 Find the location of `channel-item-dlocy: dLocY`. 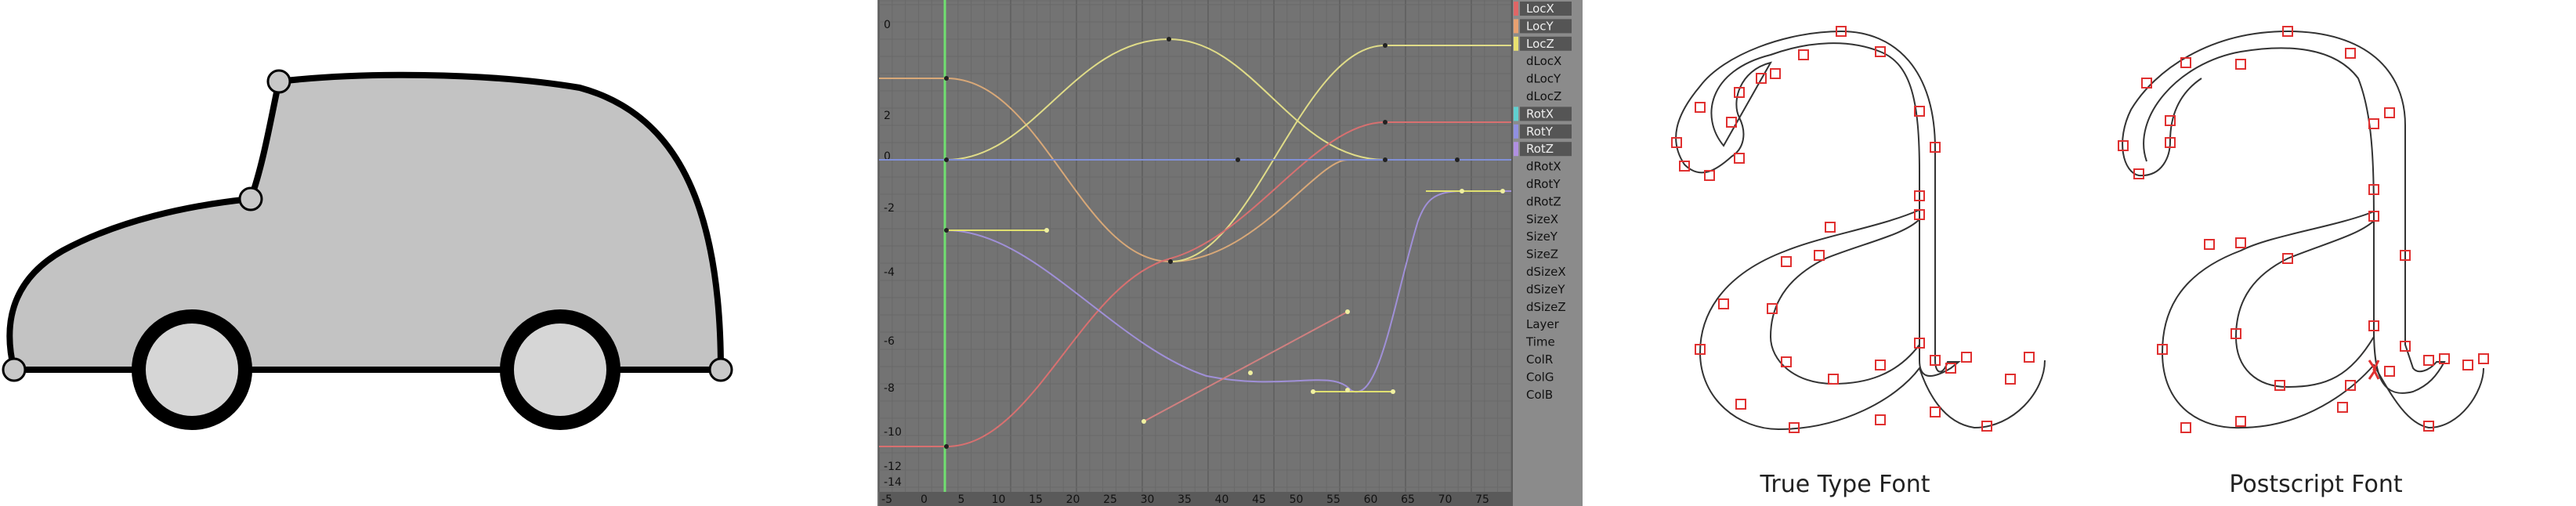

channel-item-dlocy: dLocY is located at coordinates (1543, 79).